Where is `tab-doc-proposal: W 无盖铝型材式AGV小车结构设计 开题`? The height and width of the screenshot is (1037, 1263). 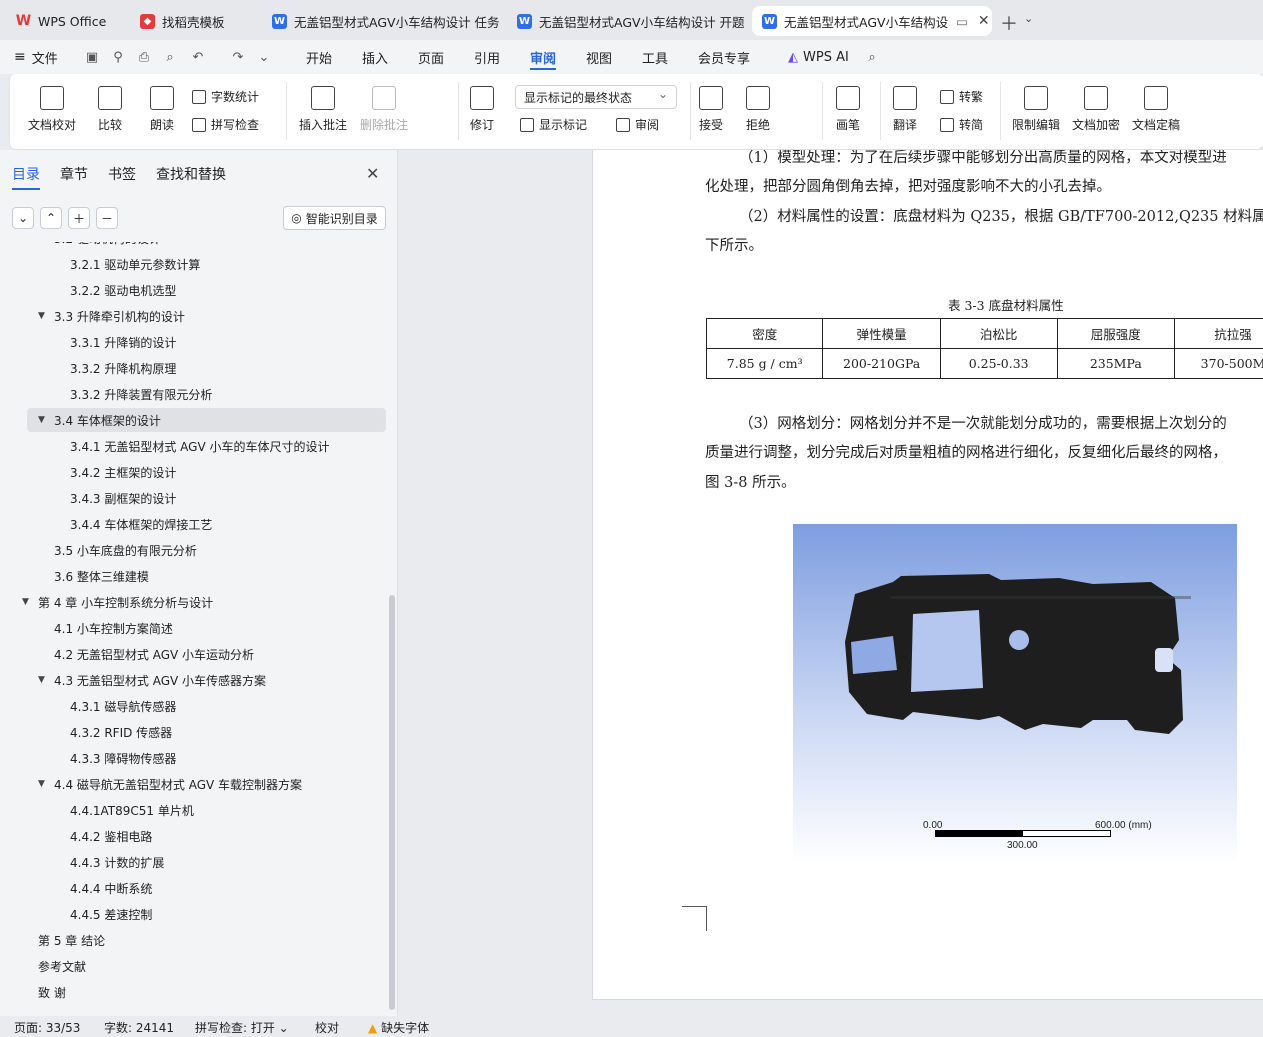
tab-doc-proposal: W 无盖铝型材式AGV小车结构设计 开题 is located at coordinates (627, 21).